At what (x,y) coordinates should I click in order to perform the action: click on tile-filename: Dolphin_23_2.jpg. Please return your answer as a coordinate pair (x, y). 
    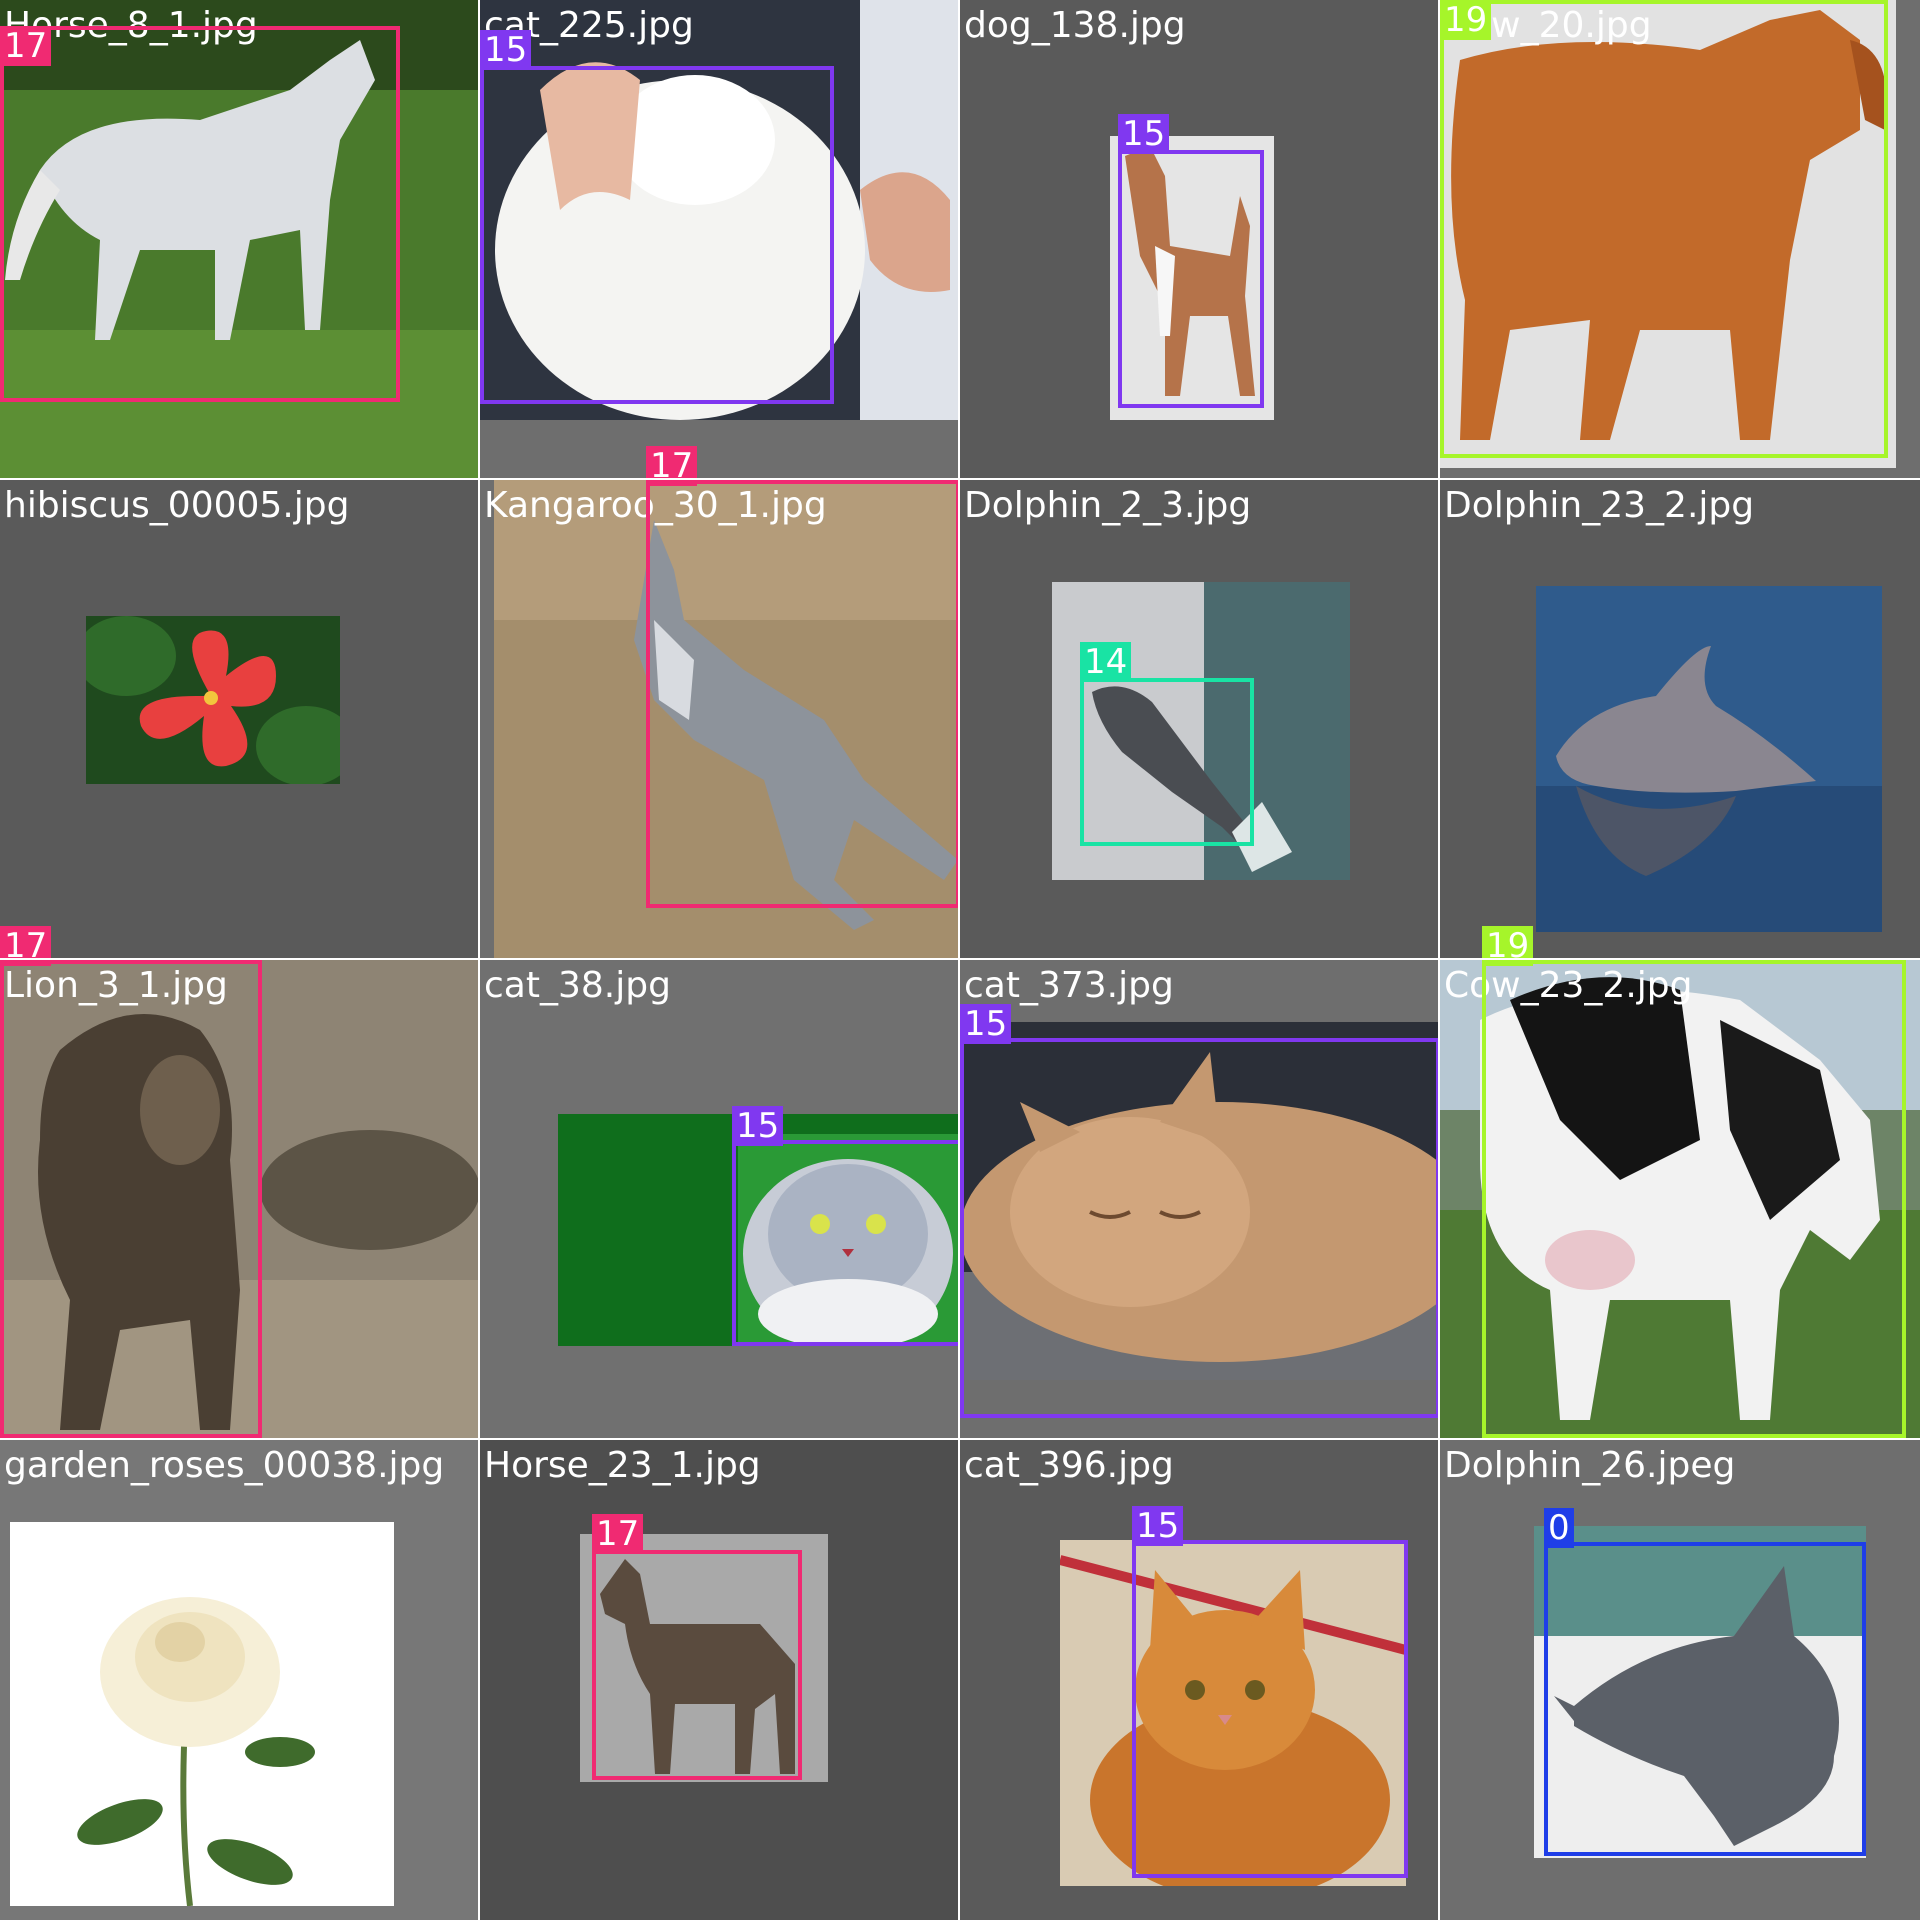
    Looking at the image, I should click on (1599, 505).